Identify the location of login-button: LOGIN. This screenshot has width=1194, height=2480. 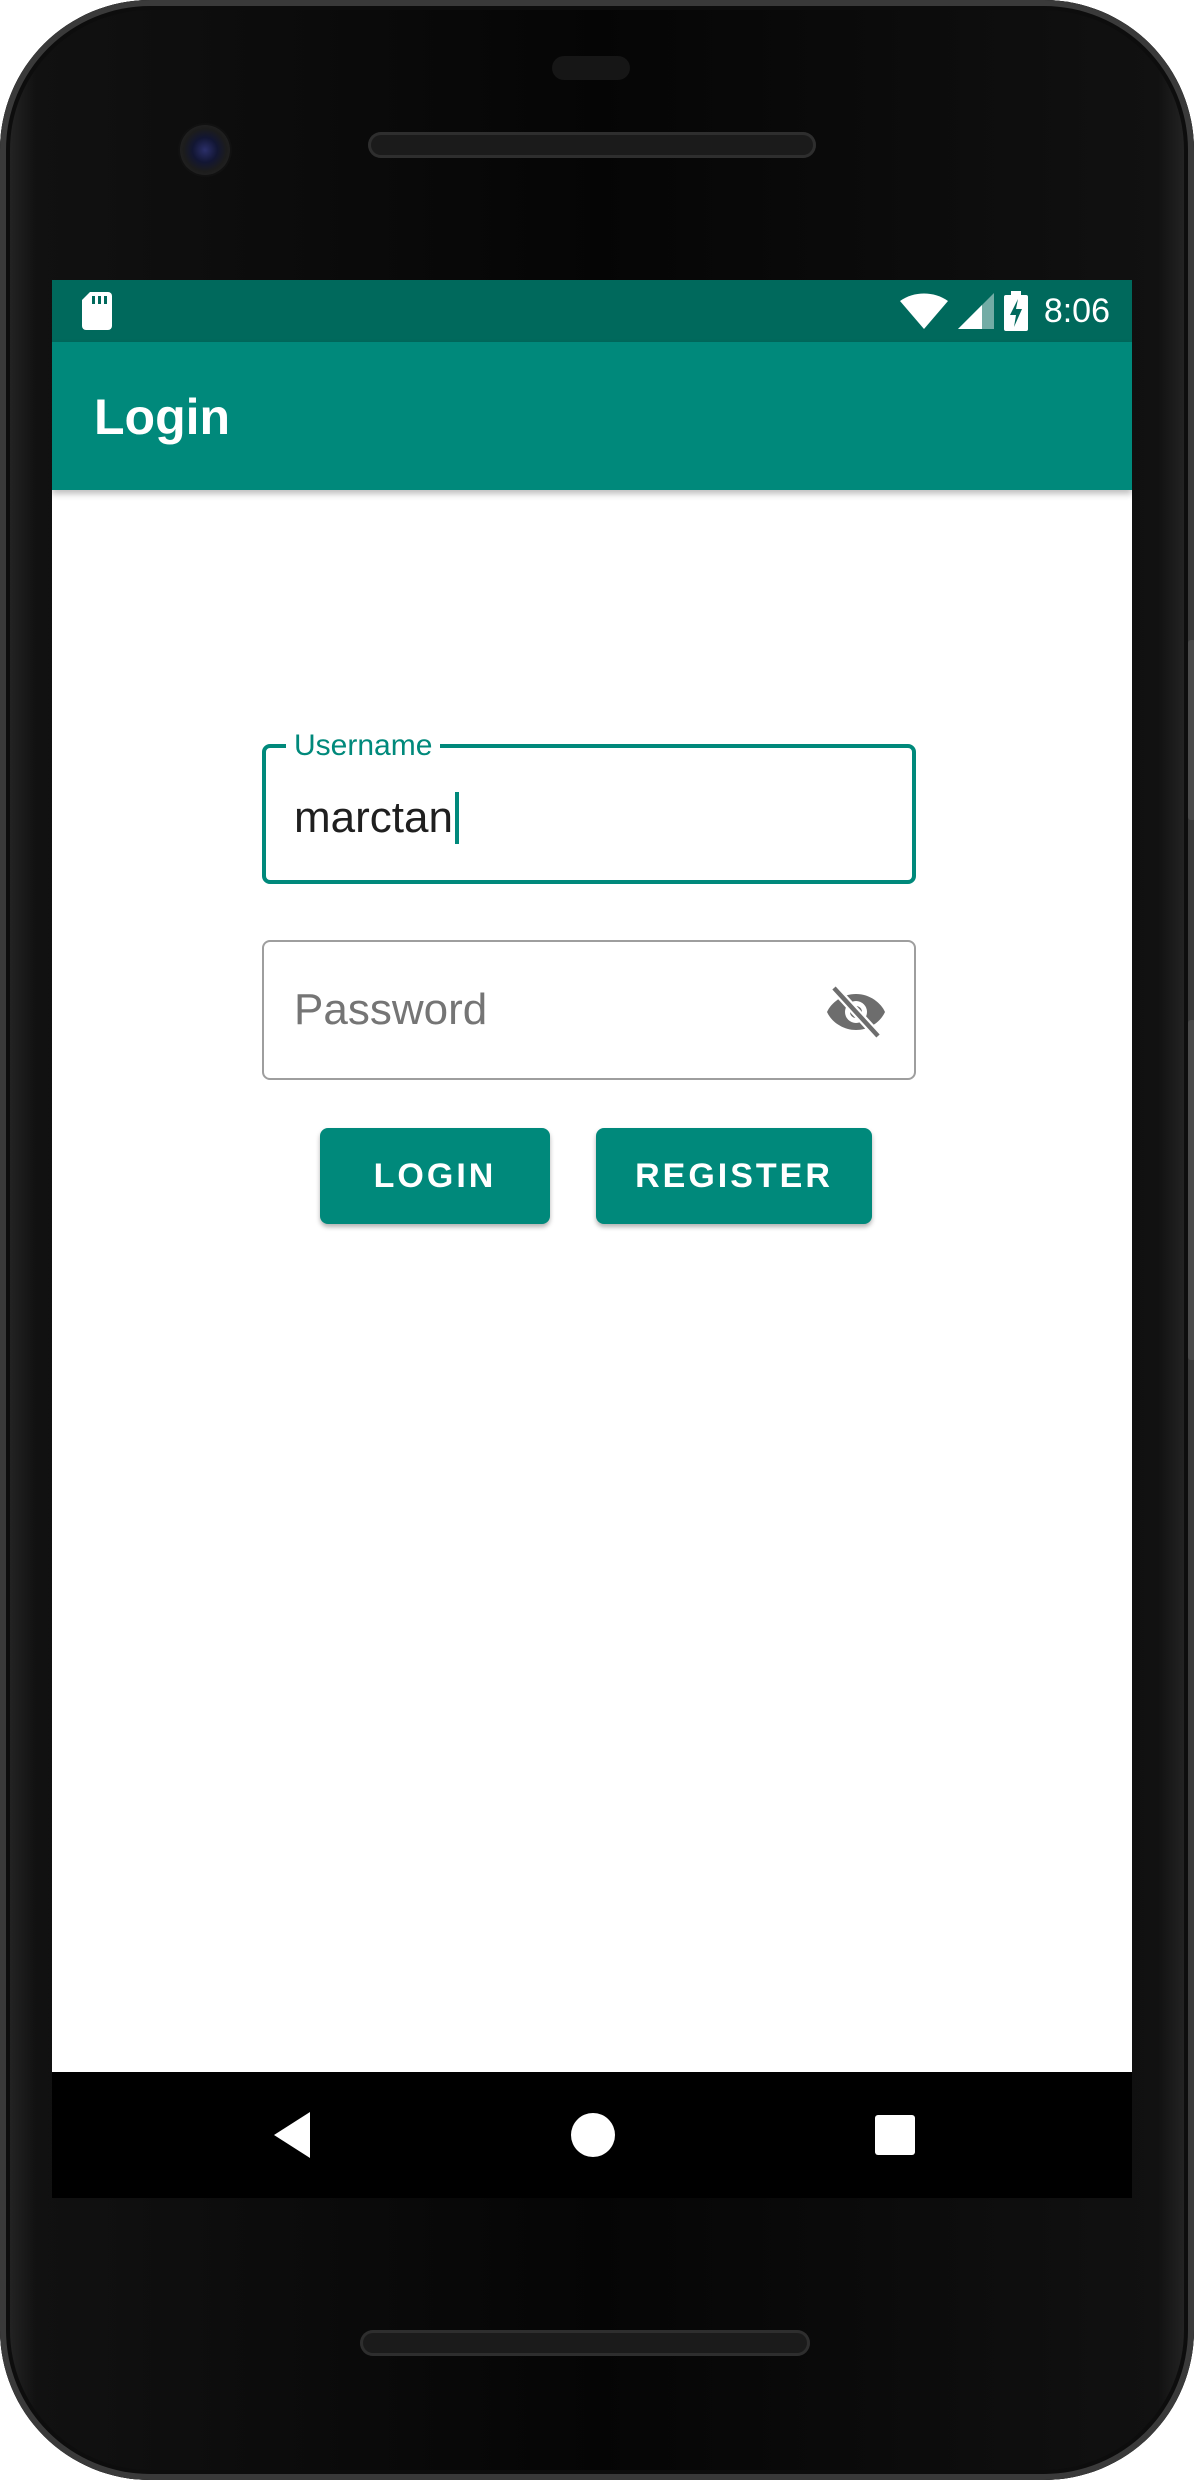
(435, 1176).